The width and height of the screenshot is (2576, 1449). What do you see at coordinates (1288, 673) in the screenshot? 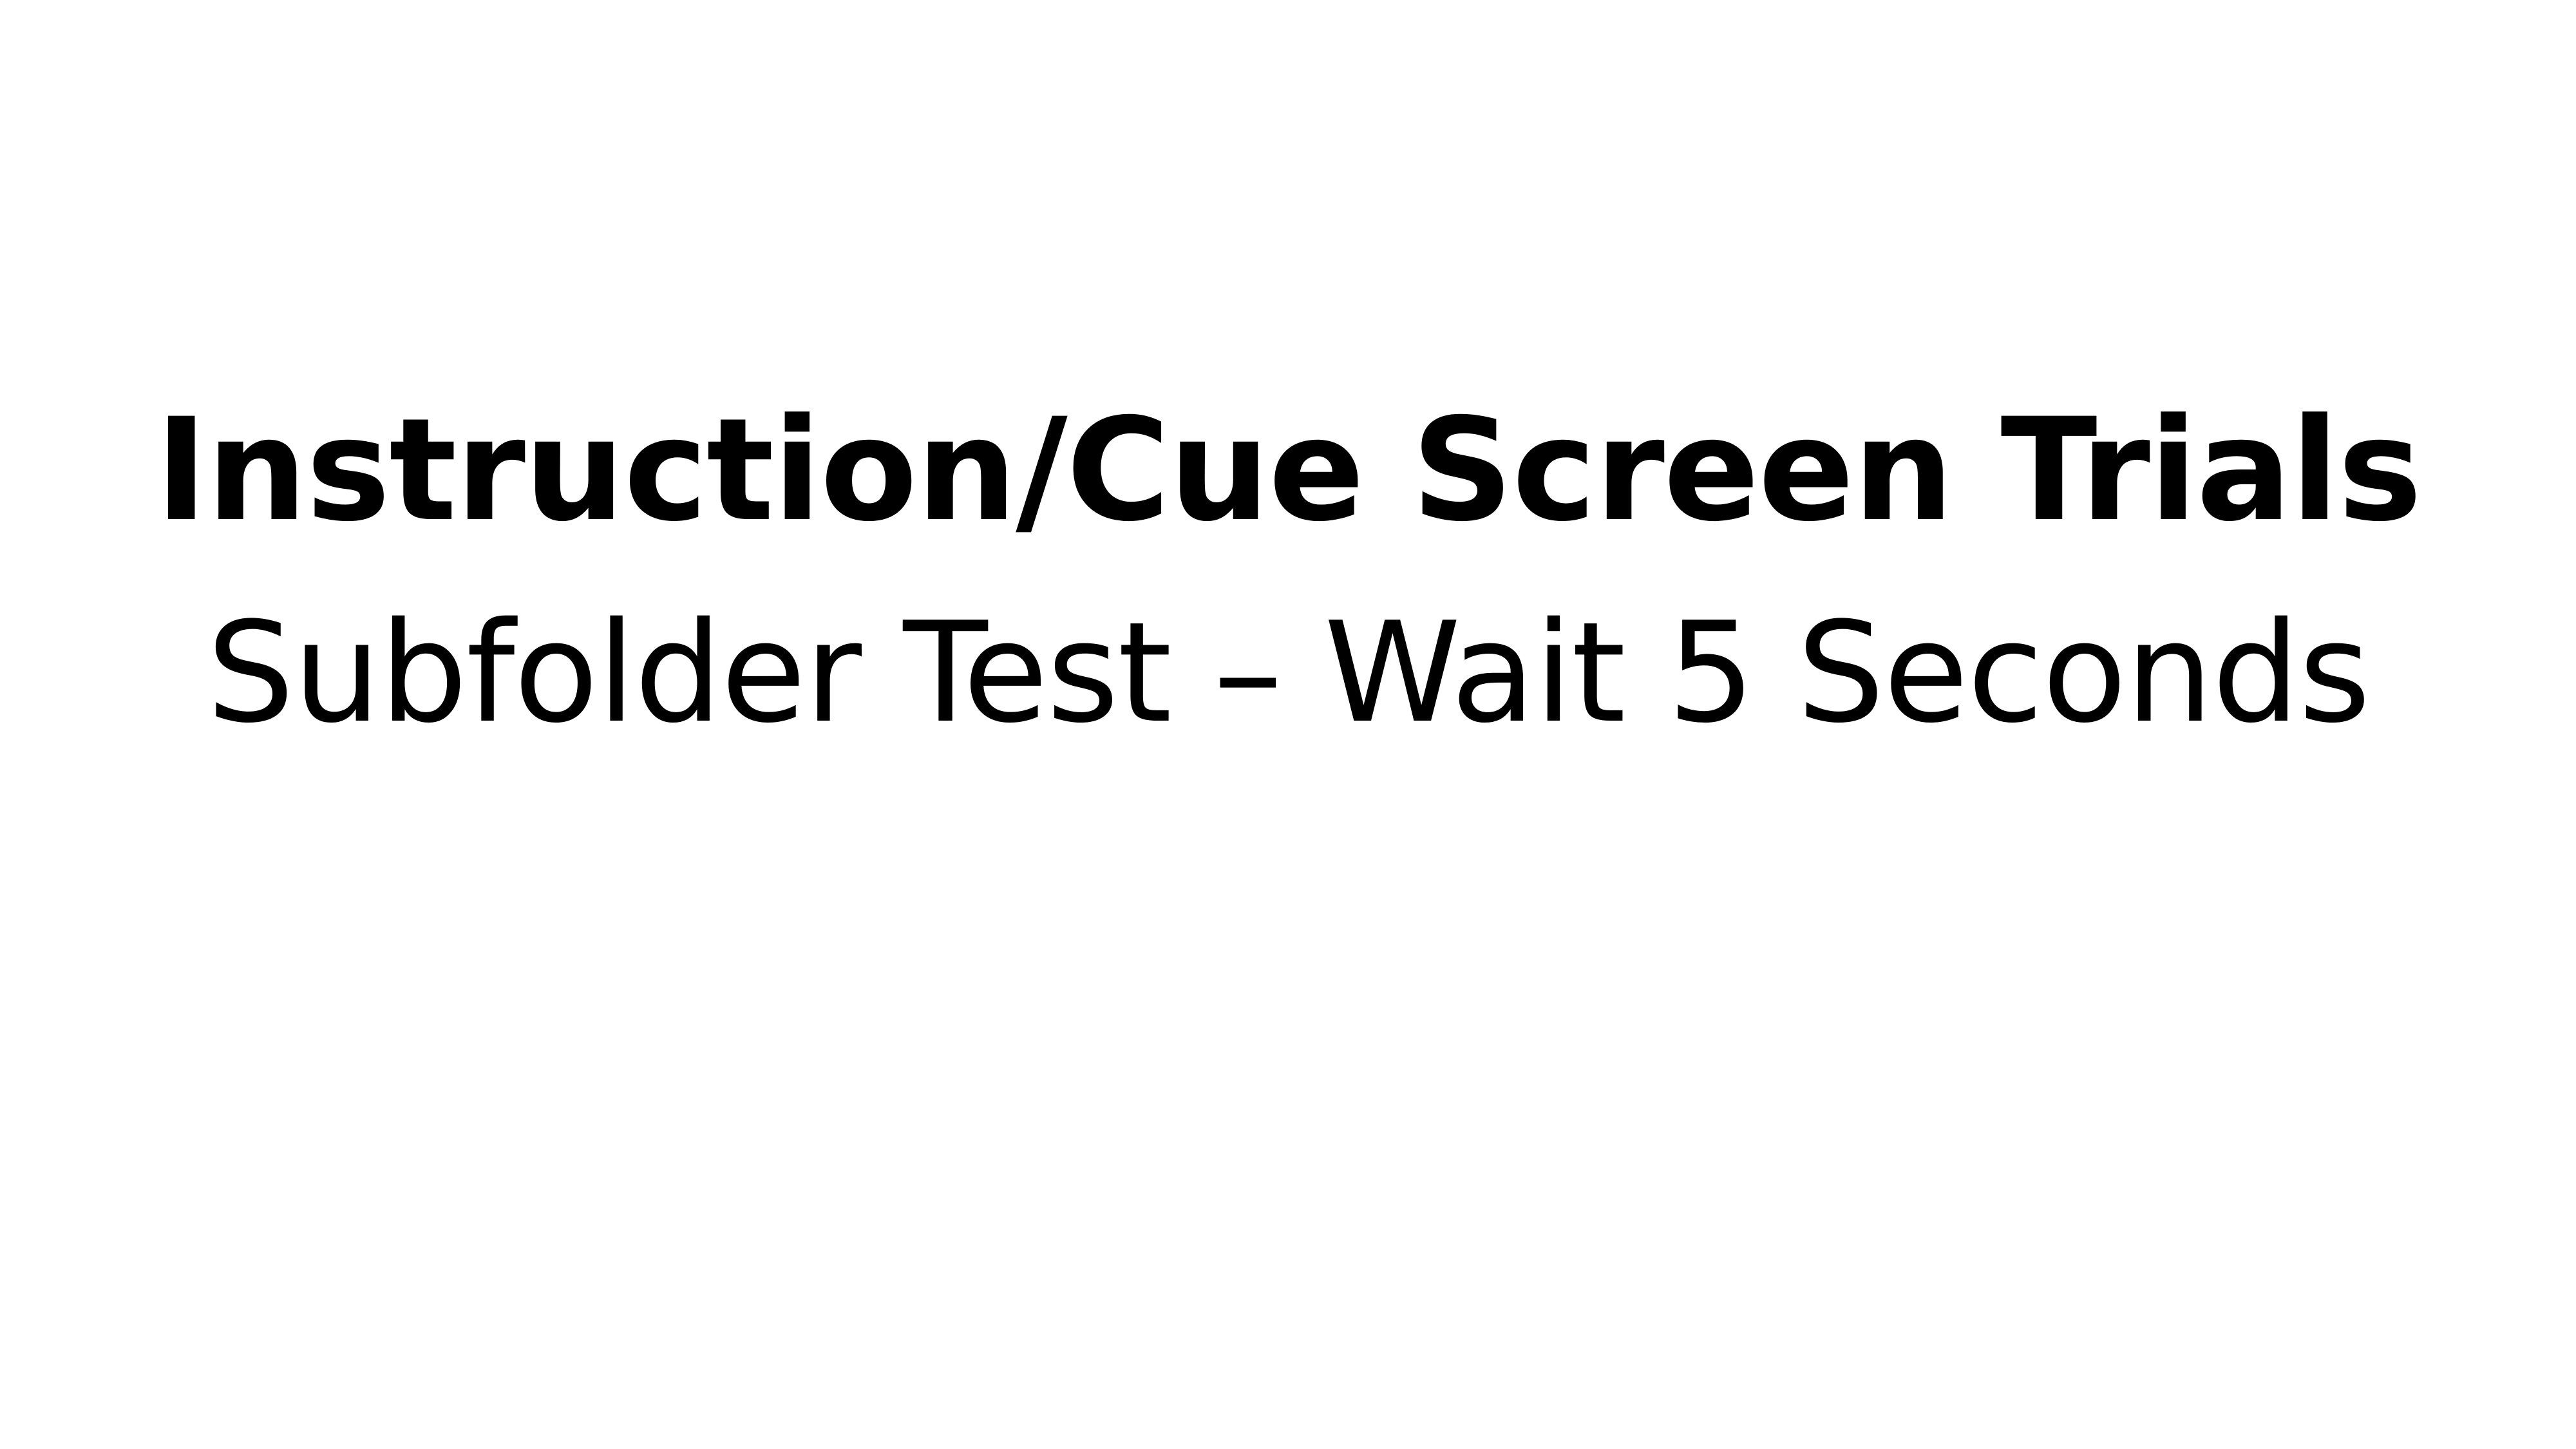
I see `slide-subtitle: Subfolder Test – Wait 5 Seconds` at bounding box center [1288, 673].